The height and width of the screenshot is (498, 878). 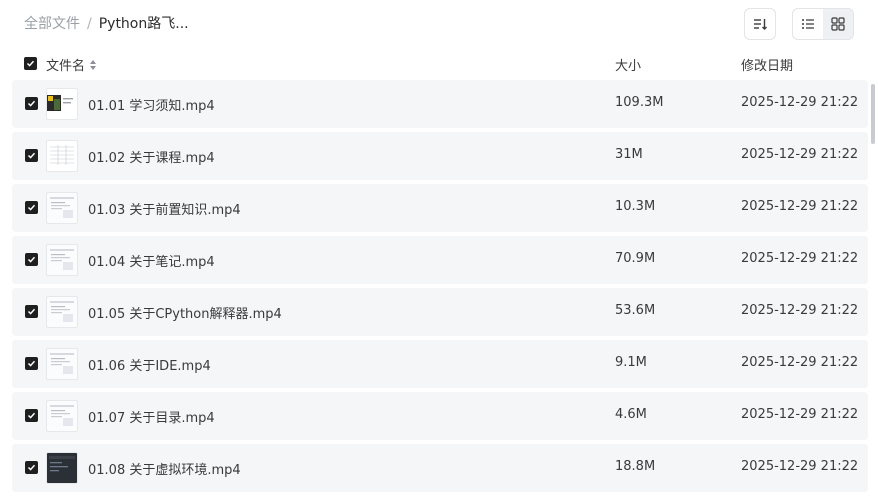 I want to click on file-name: 01.07 关于目录.mp4, so click(x=151, y=416).